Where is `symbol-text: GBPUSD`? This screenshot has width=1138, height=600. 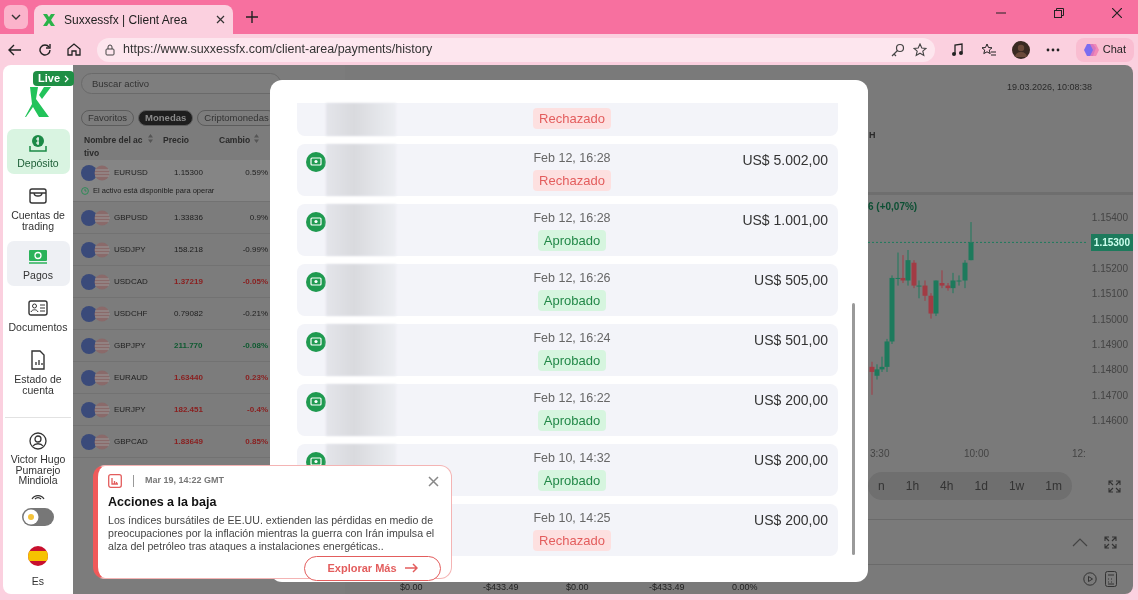 symbol-text: GBPUSD is located at coordinates (131, 217).